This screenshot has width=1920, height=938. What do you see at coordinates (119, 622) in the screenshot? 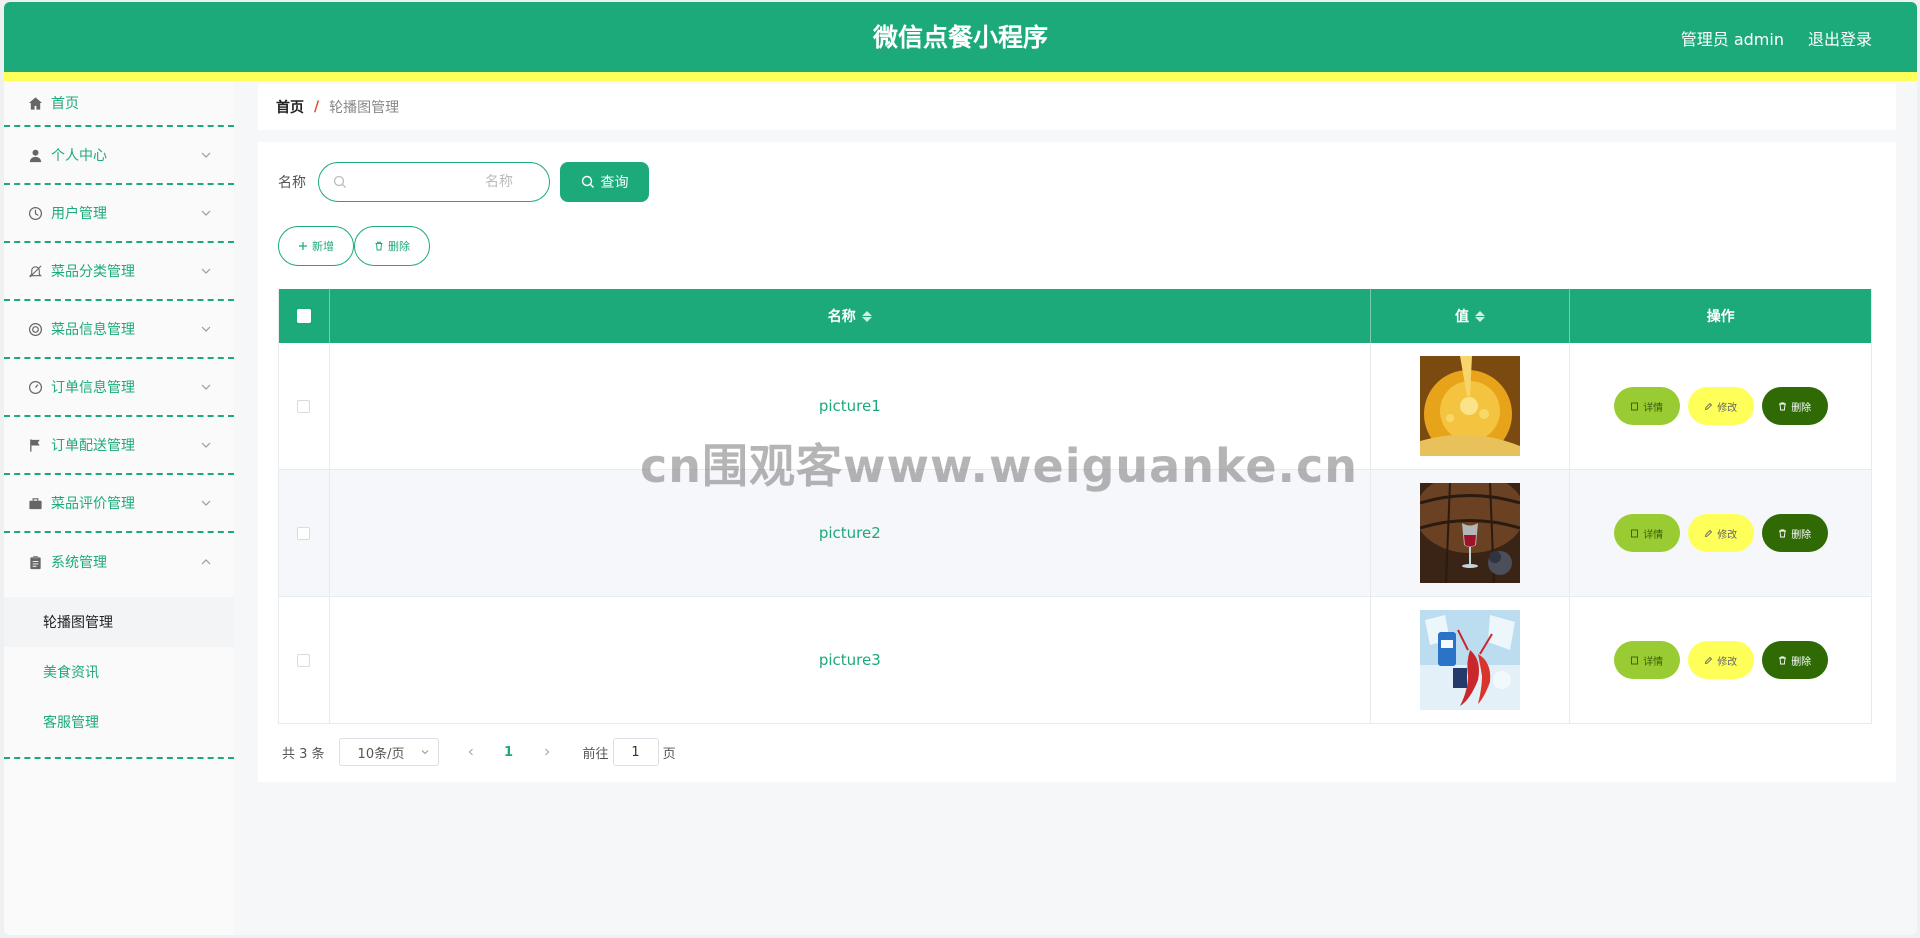
I see `sidebar-subitem-carousel: 轮播图管理` at bounding box center [119, 622].